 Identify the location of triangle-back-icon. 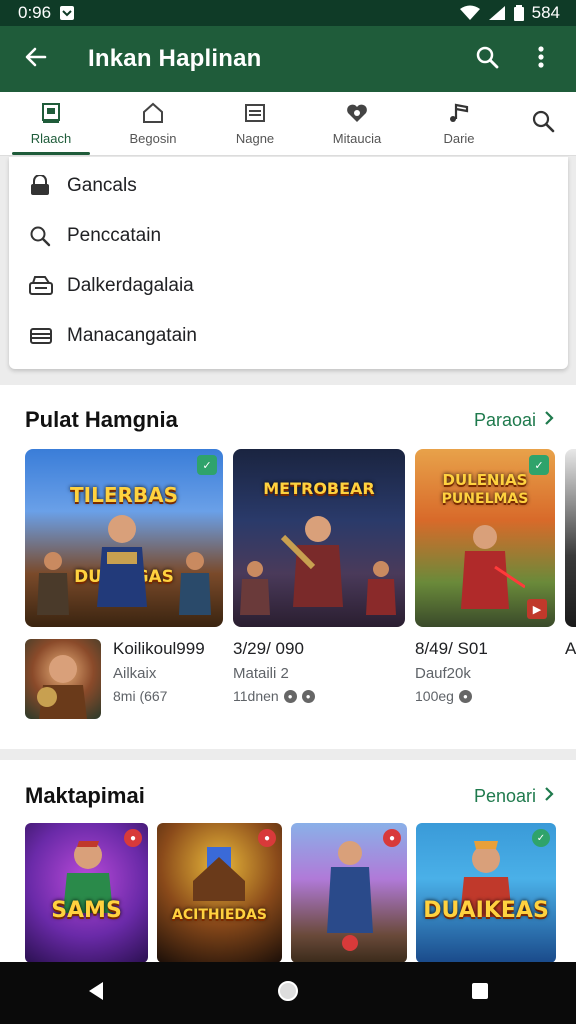
(96, 993).